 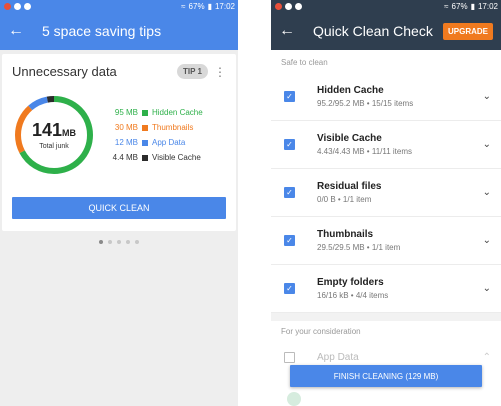 I want to click on item-title: Visible Cache, so click(x=349, y=138).